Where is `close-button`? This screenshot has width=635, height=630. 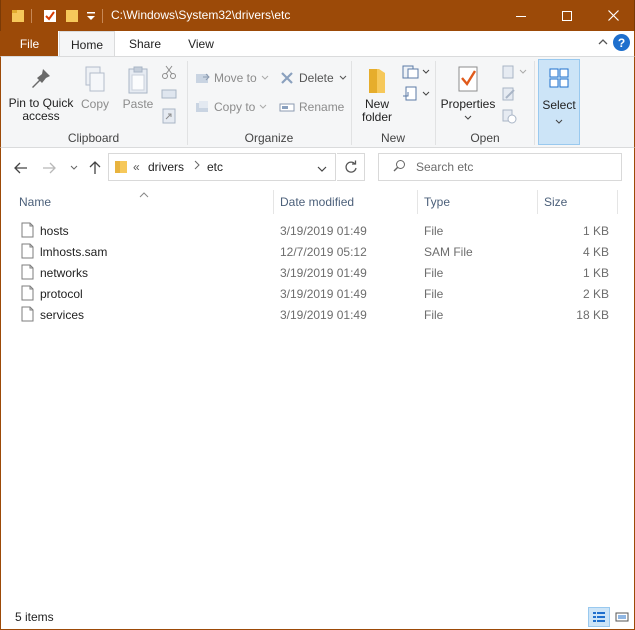 close-button is located at coordinates (612, 15).